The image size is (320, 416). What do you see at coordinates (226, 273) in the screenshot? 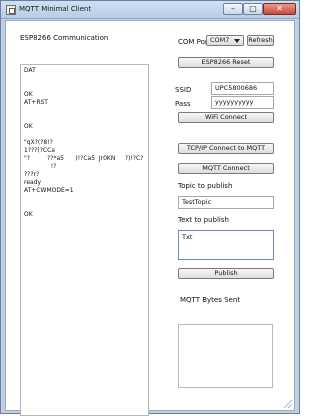
I see `publish-button: Publish` at bounding box center [226, 273].